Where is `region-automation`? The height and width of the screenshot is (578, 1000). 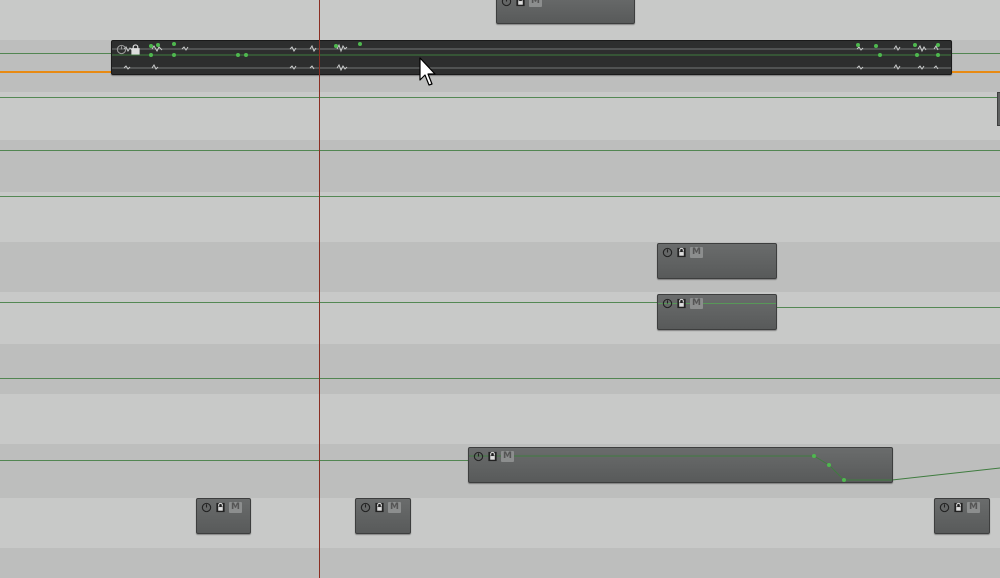 region-automation is located at coordinates (680, 468).